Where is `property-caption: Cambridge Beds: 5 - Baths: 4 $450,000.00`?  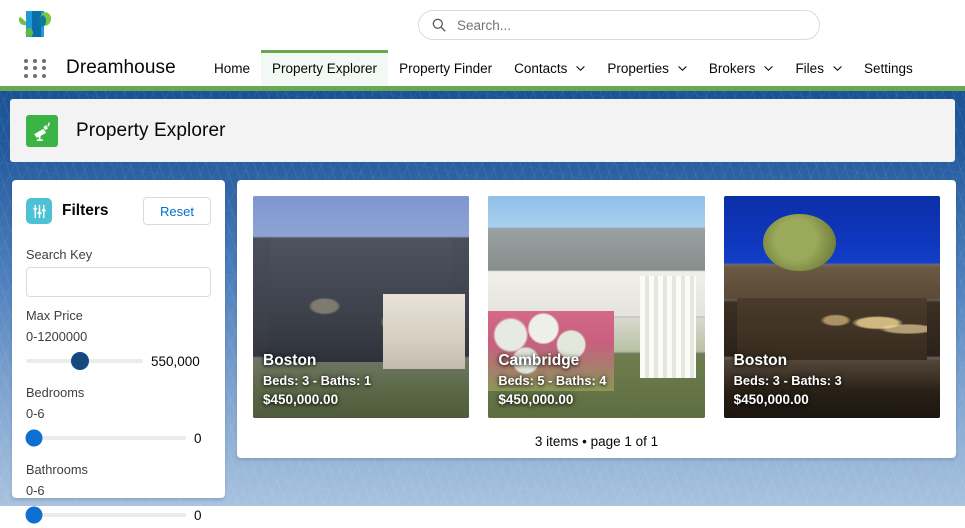
property-caption: Cambridge Beds: 5 - Baths: 4 $450,000.00 is located at coordinates (552, 380).